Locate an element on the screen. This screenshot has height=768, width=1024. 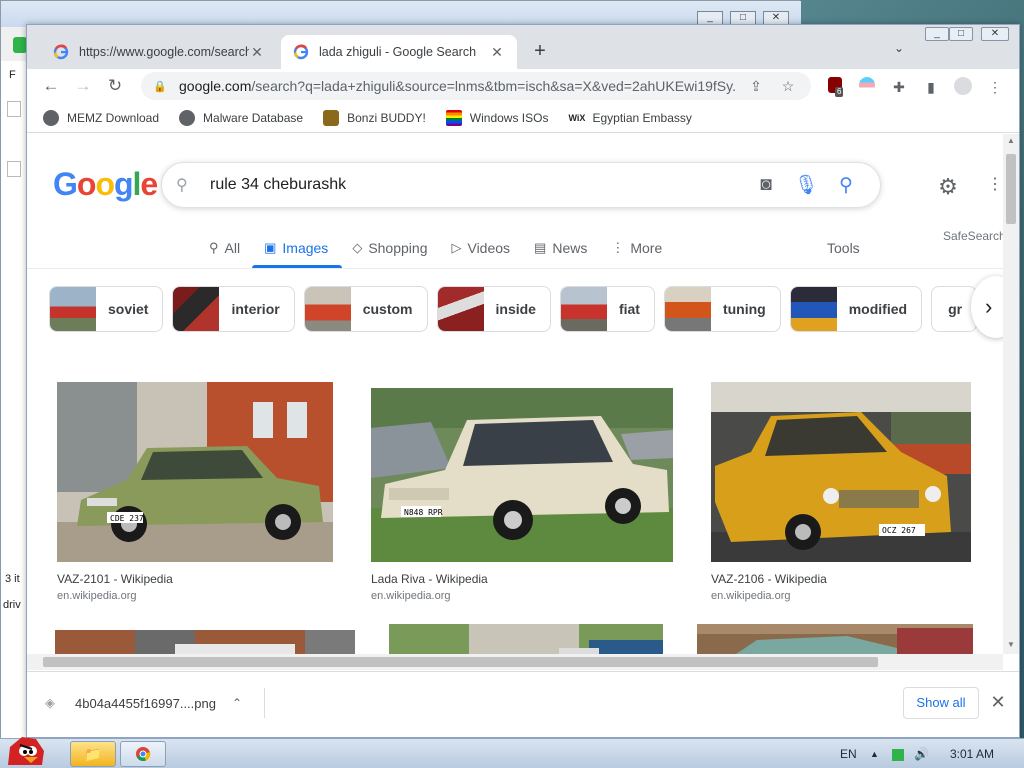
ublock-extension-icon: 6 is located at coordinates (835, 87).